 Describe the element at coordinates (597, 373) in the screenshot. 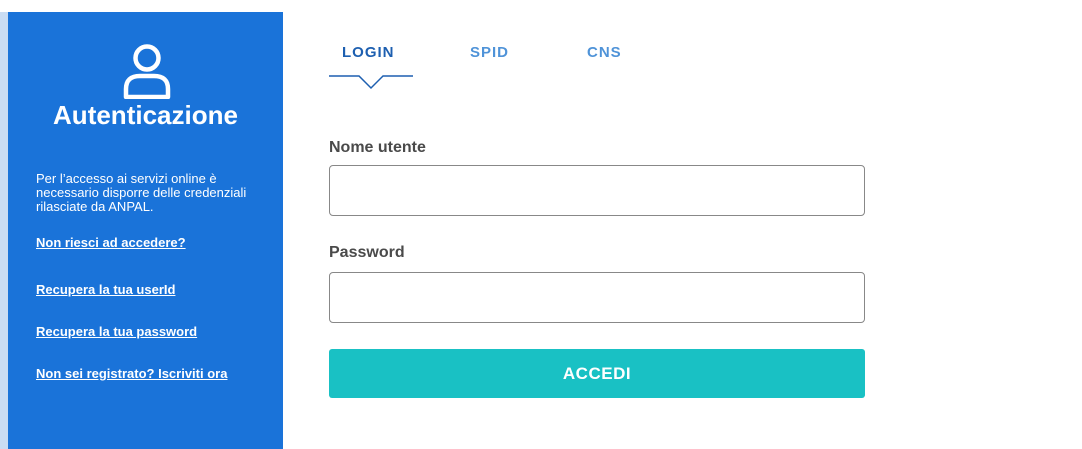

I see `login-button: ACCEDI` at that location.